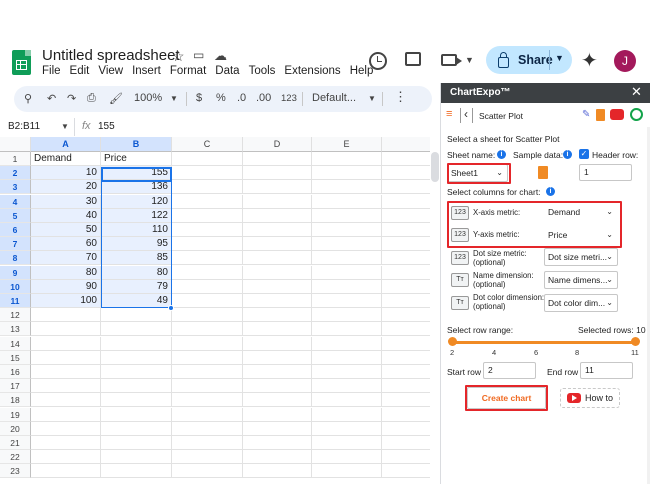  Describe the element at coordinates (636, 114) in the screenshot. I see `notification-bell-icon` at that location.